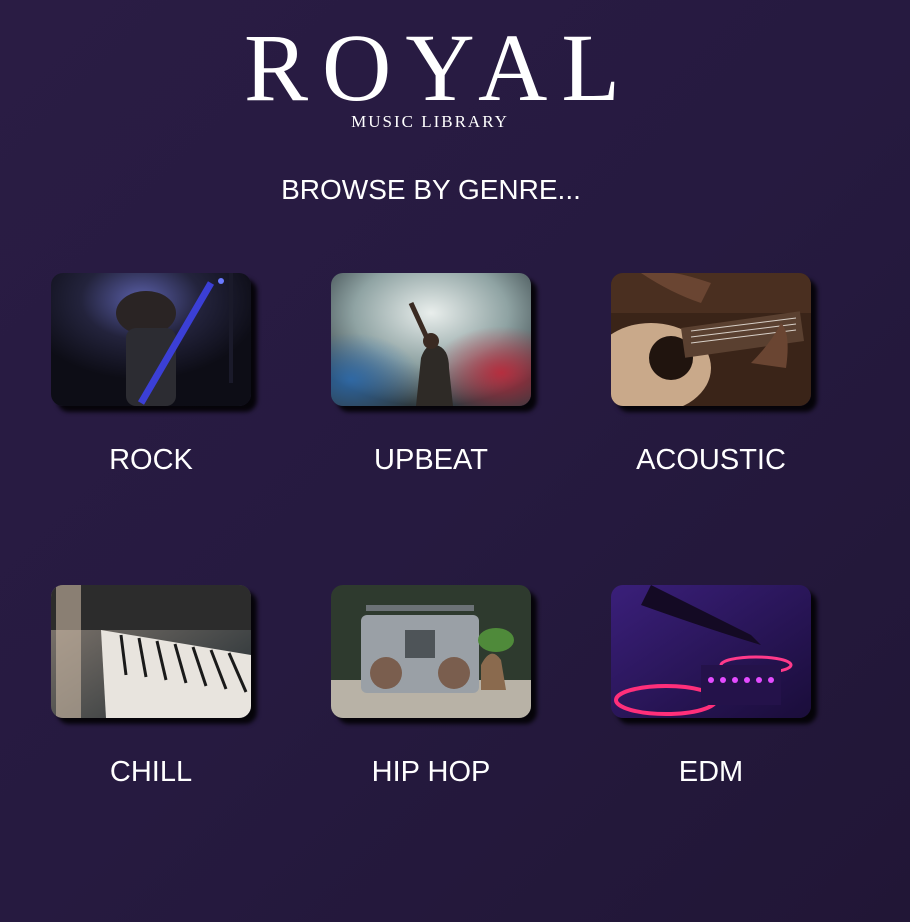  Describe the element at coordinates (151, 460) in the screenshot. I see `genre-label-rock: ROCK` at that location.